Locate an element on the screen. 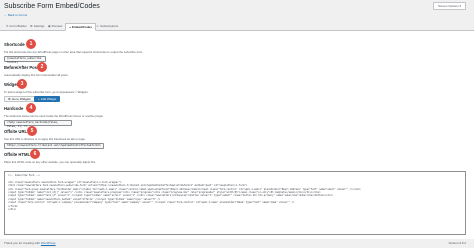 This screenshot has width=474, height=248. tab-label: Settings is located at coordinates (39, 26).